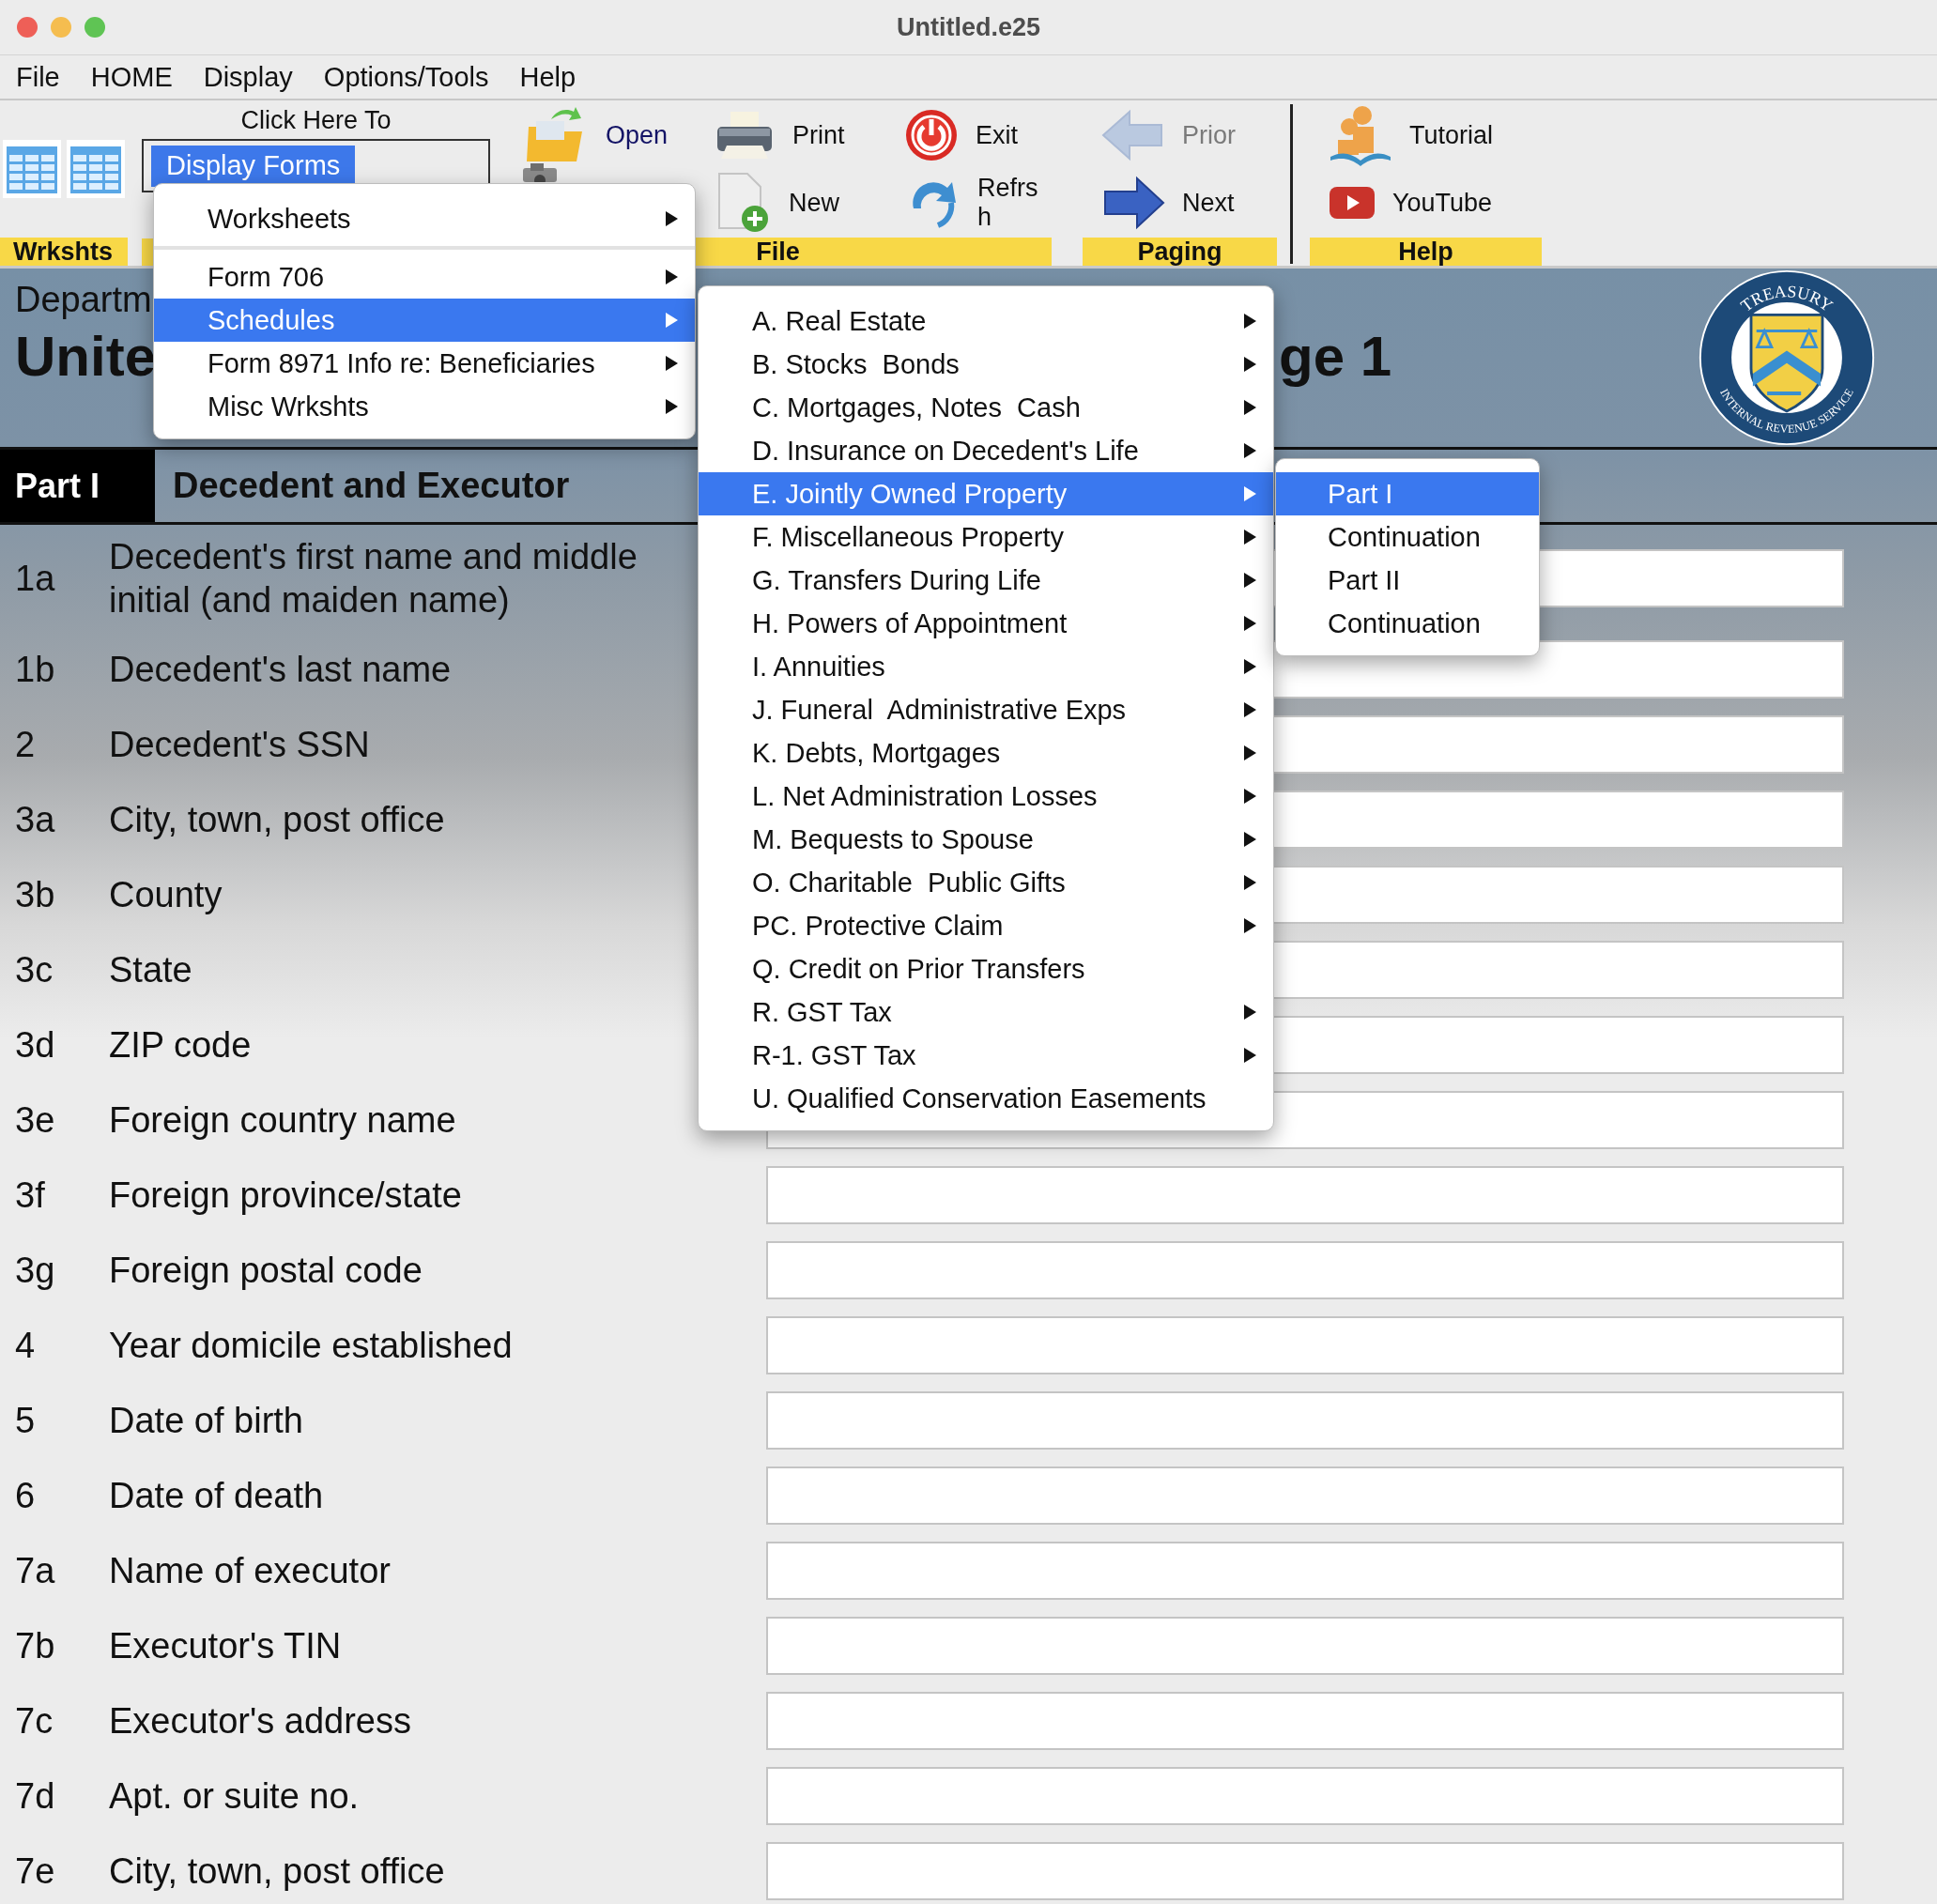 This screenshot has height=1904, width=1937. Describe the element at coordinates (35, 1270) in the screenshot. I see `line-number: 3g` at that location.